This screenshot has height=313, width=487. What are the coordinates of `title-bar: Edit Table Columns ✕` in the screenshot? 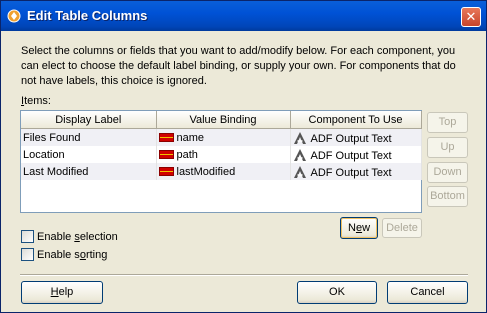 It's located at (243, 16).